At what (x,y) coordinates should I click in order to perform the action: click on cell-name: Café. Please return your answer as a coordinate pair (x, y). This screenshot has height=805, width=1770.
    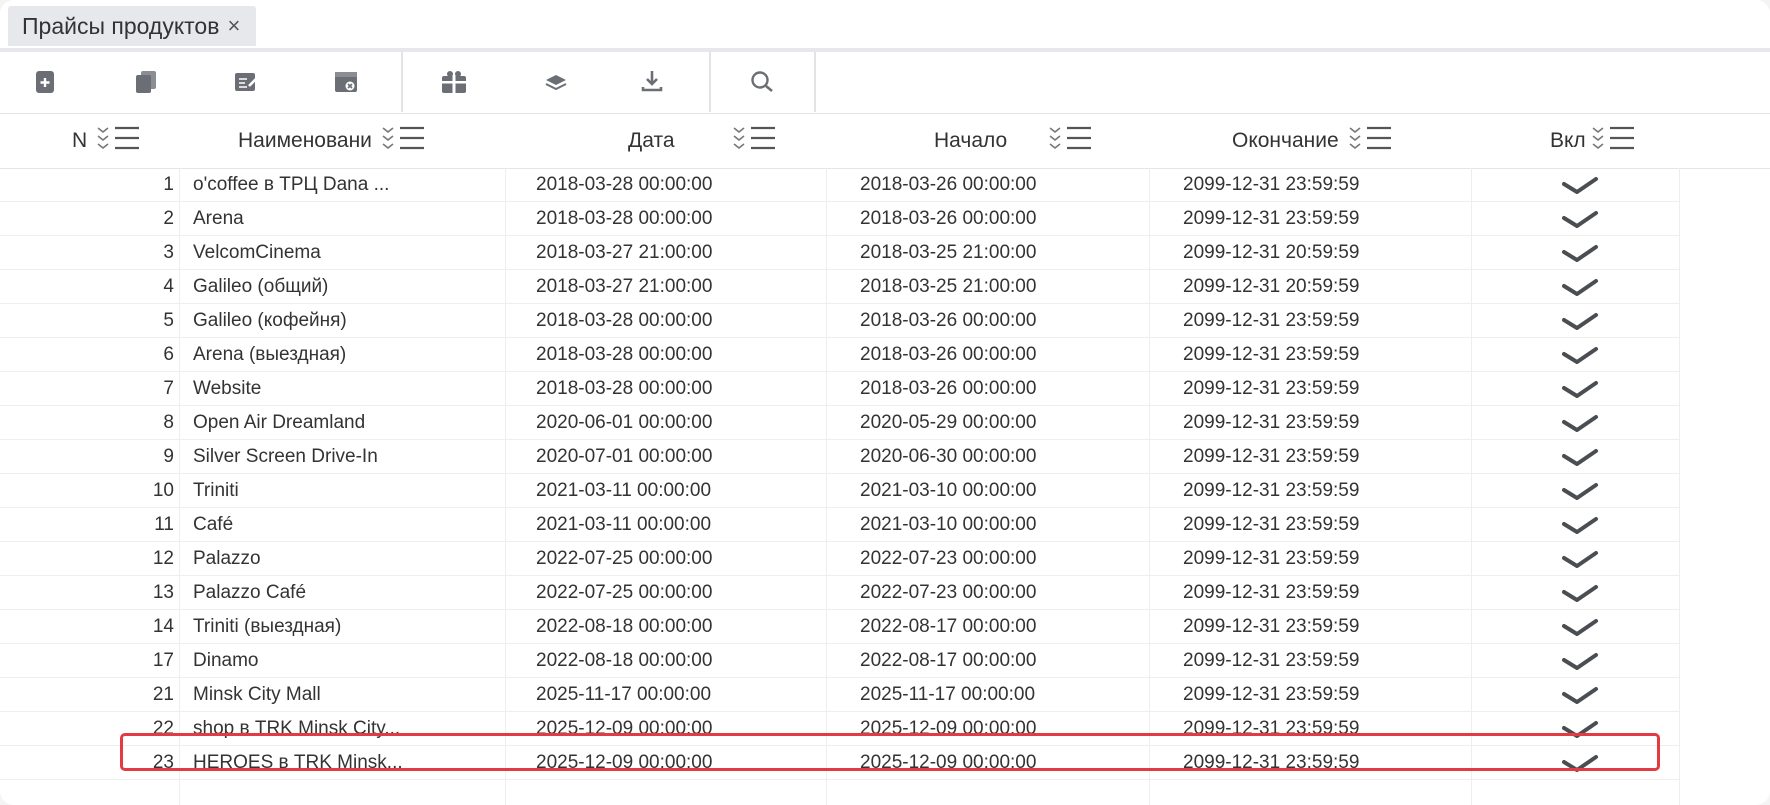
    Looking at the image, I should click on (213, 524).